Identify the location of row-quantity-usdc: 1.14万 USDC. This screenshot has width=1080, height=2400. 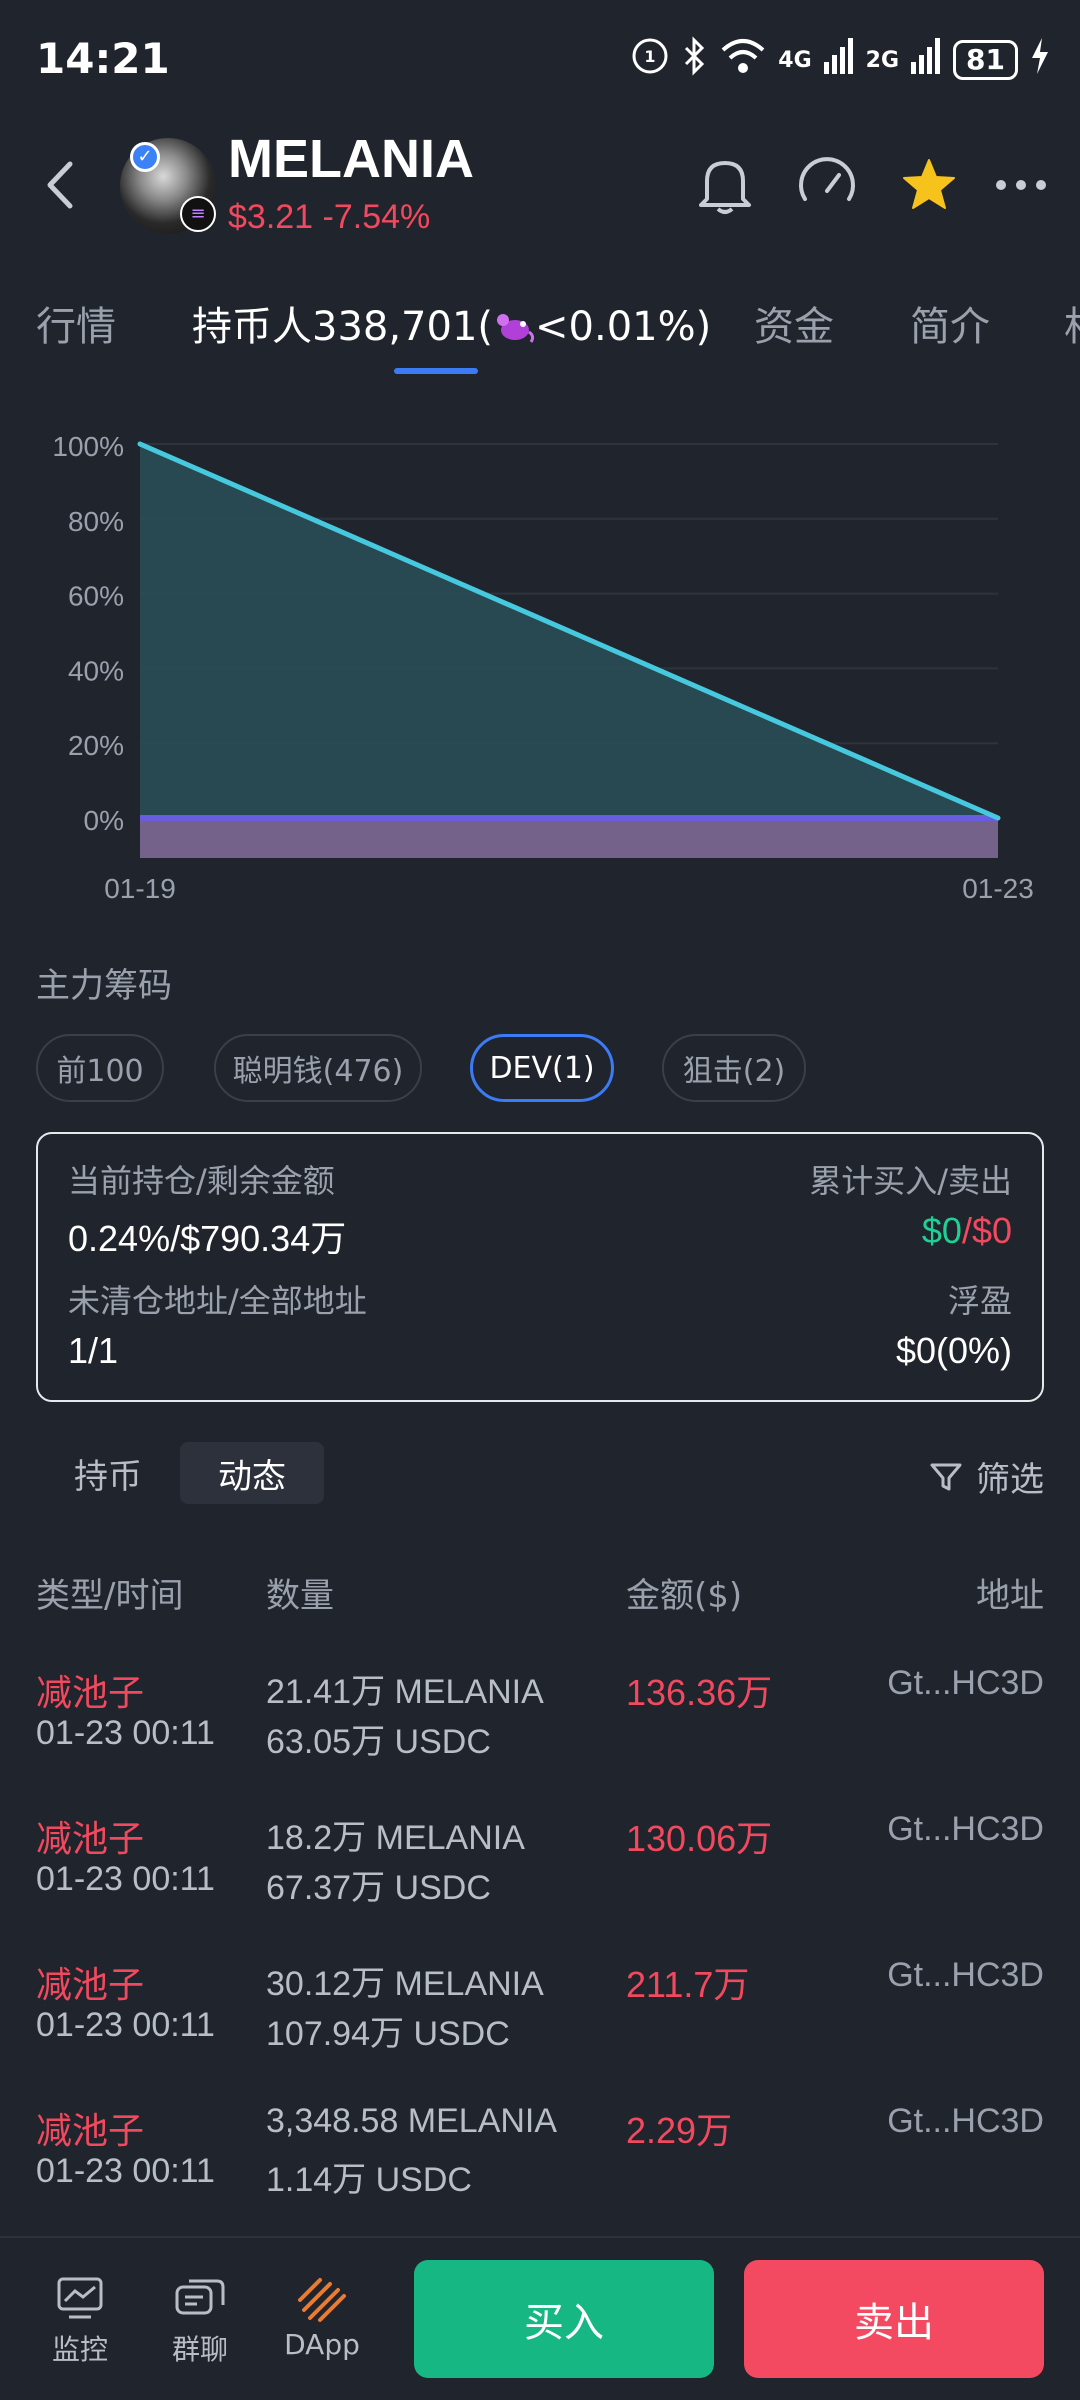
(369, 2180).